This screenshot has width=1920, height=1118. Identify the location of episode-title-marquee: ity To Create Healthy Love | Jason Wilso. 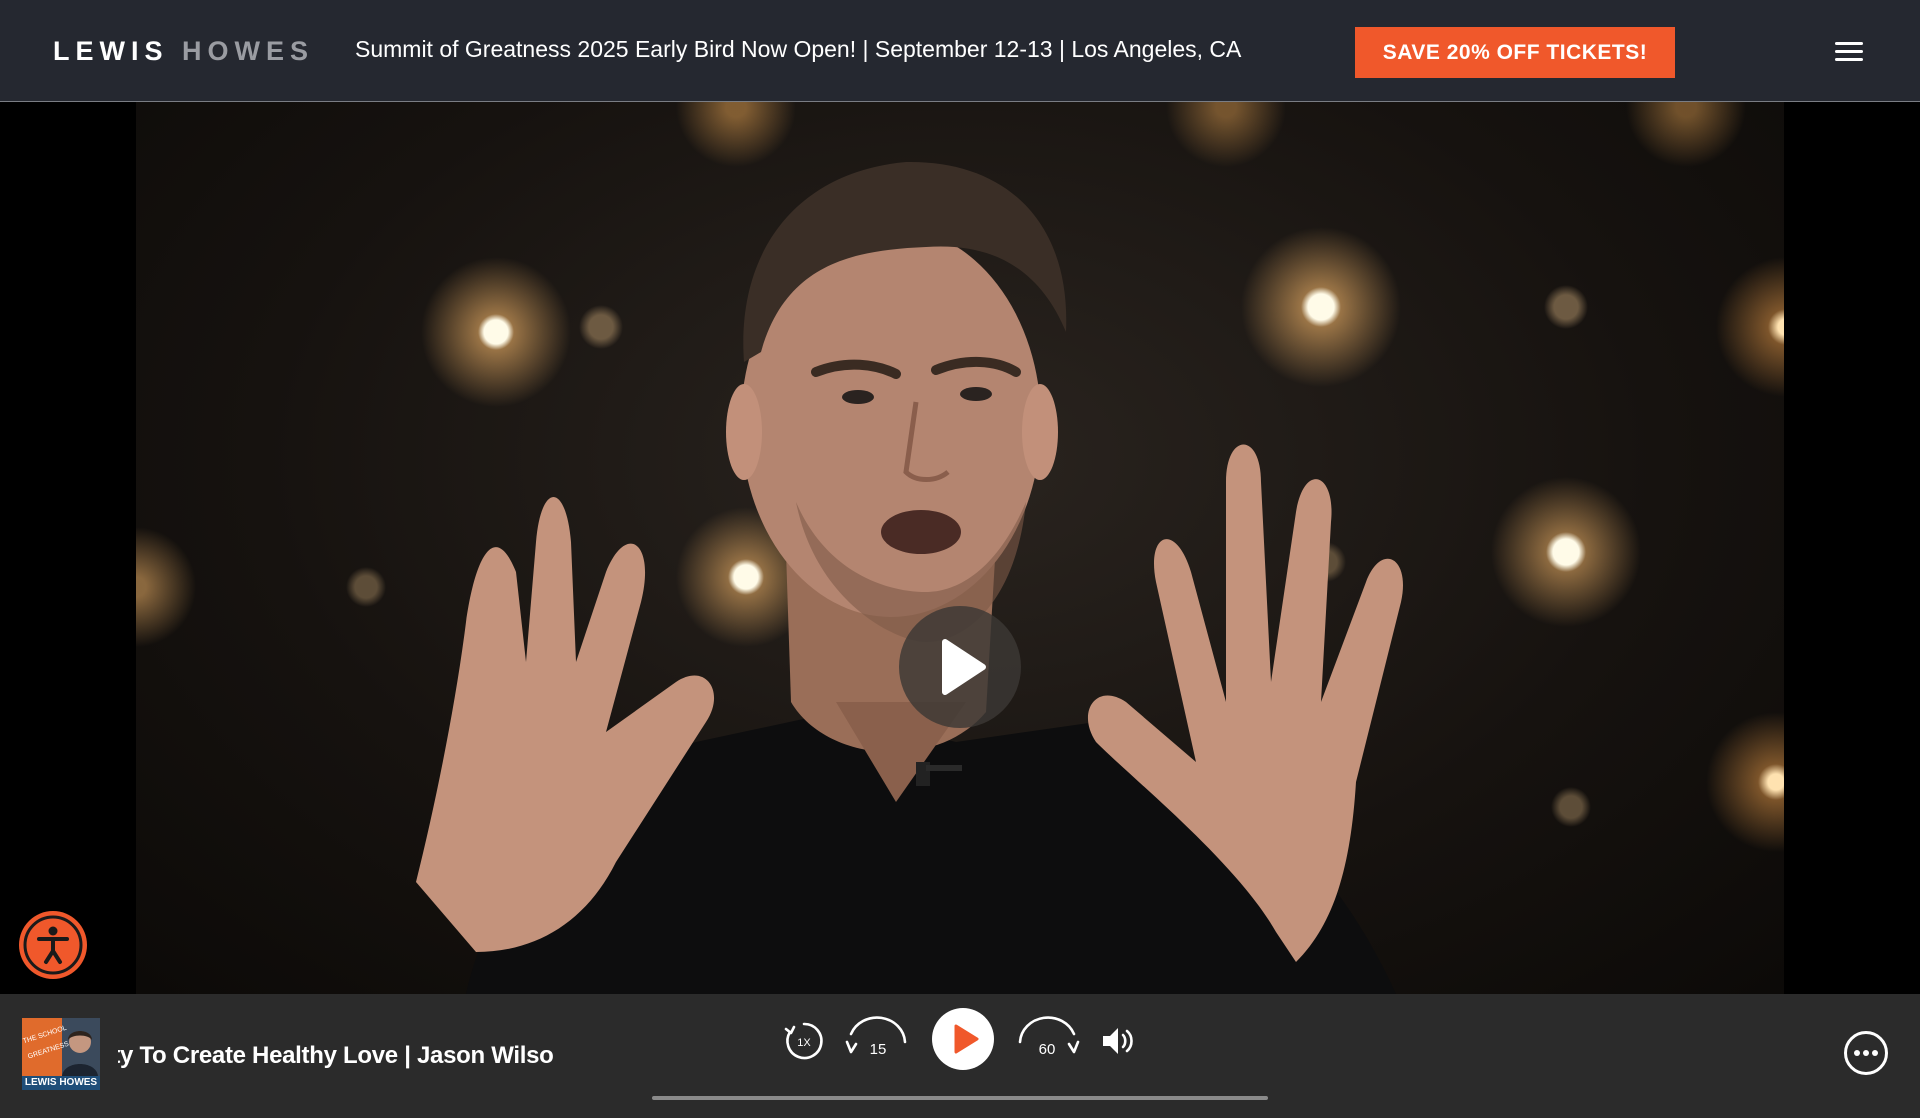
(336, 1059).